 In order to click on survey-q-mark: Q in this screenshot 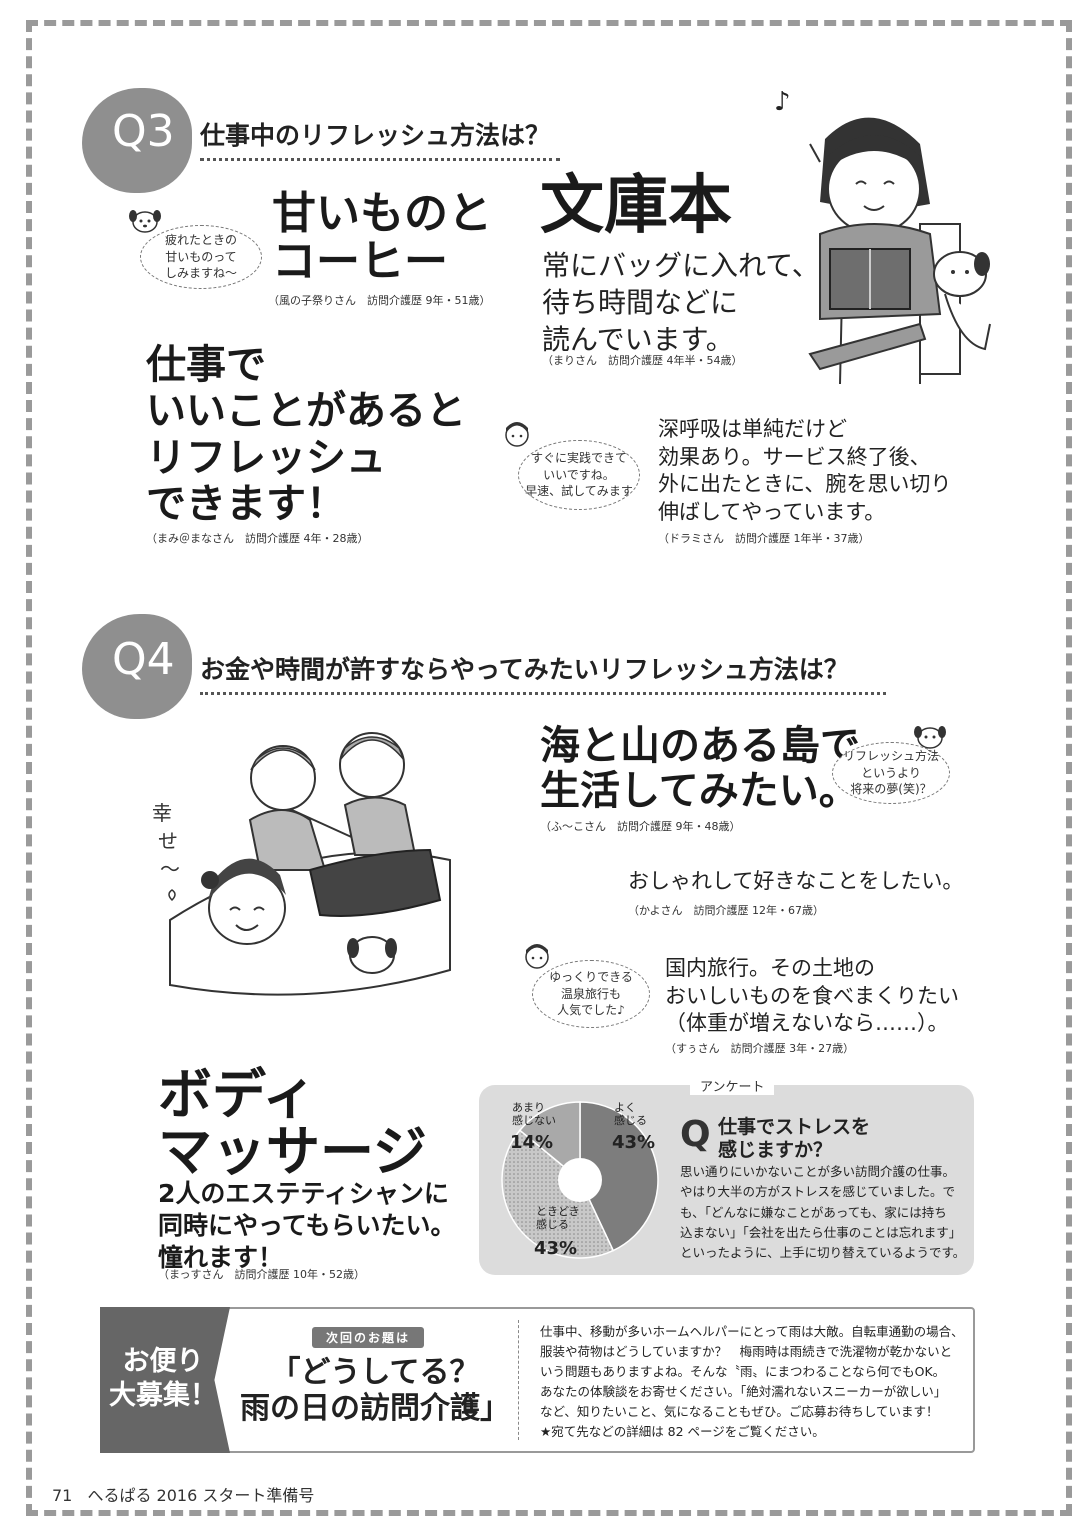, I will do `click(695, 1134)`.